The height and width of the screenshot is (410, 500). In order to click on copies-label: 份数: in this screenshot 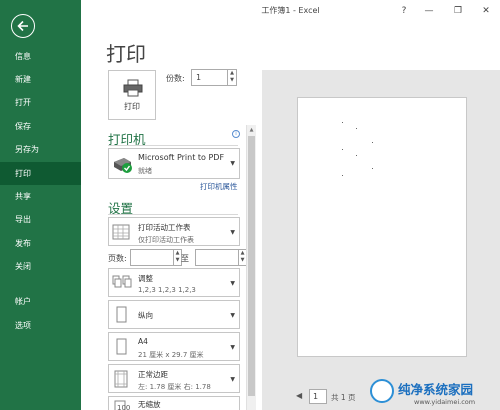, I will do `click(175, 78)`.